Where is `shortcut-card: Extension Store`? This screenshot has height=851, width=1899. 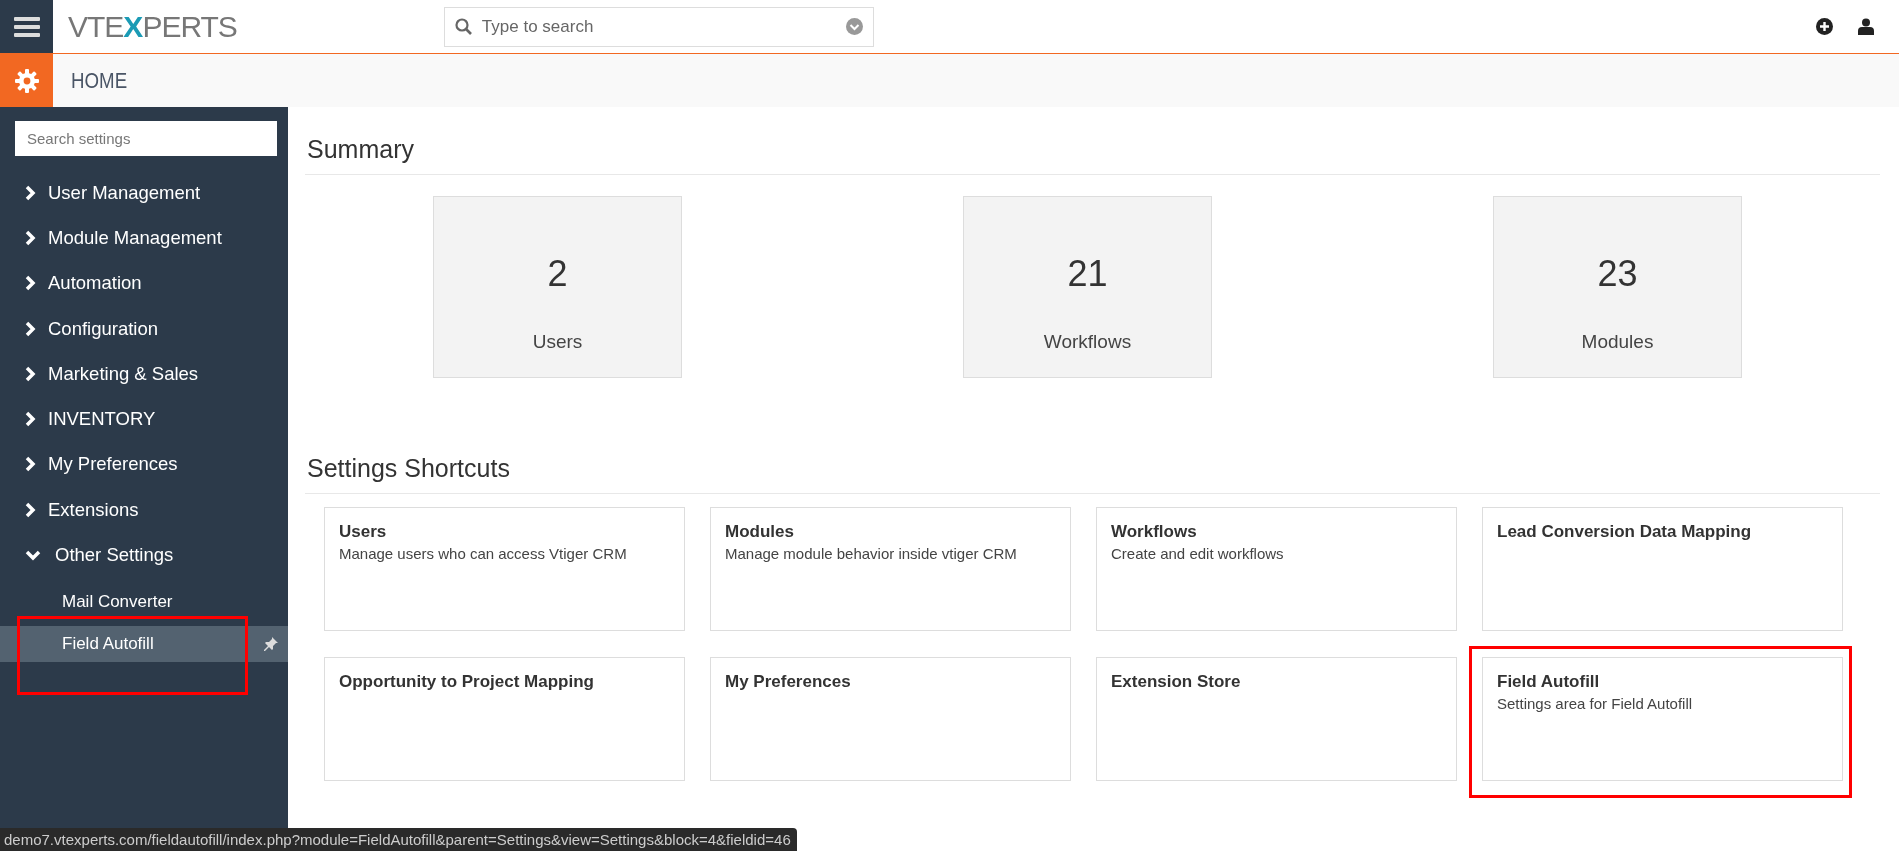 shortcut-card: Extension Store is located at coordinates (1276, 719).